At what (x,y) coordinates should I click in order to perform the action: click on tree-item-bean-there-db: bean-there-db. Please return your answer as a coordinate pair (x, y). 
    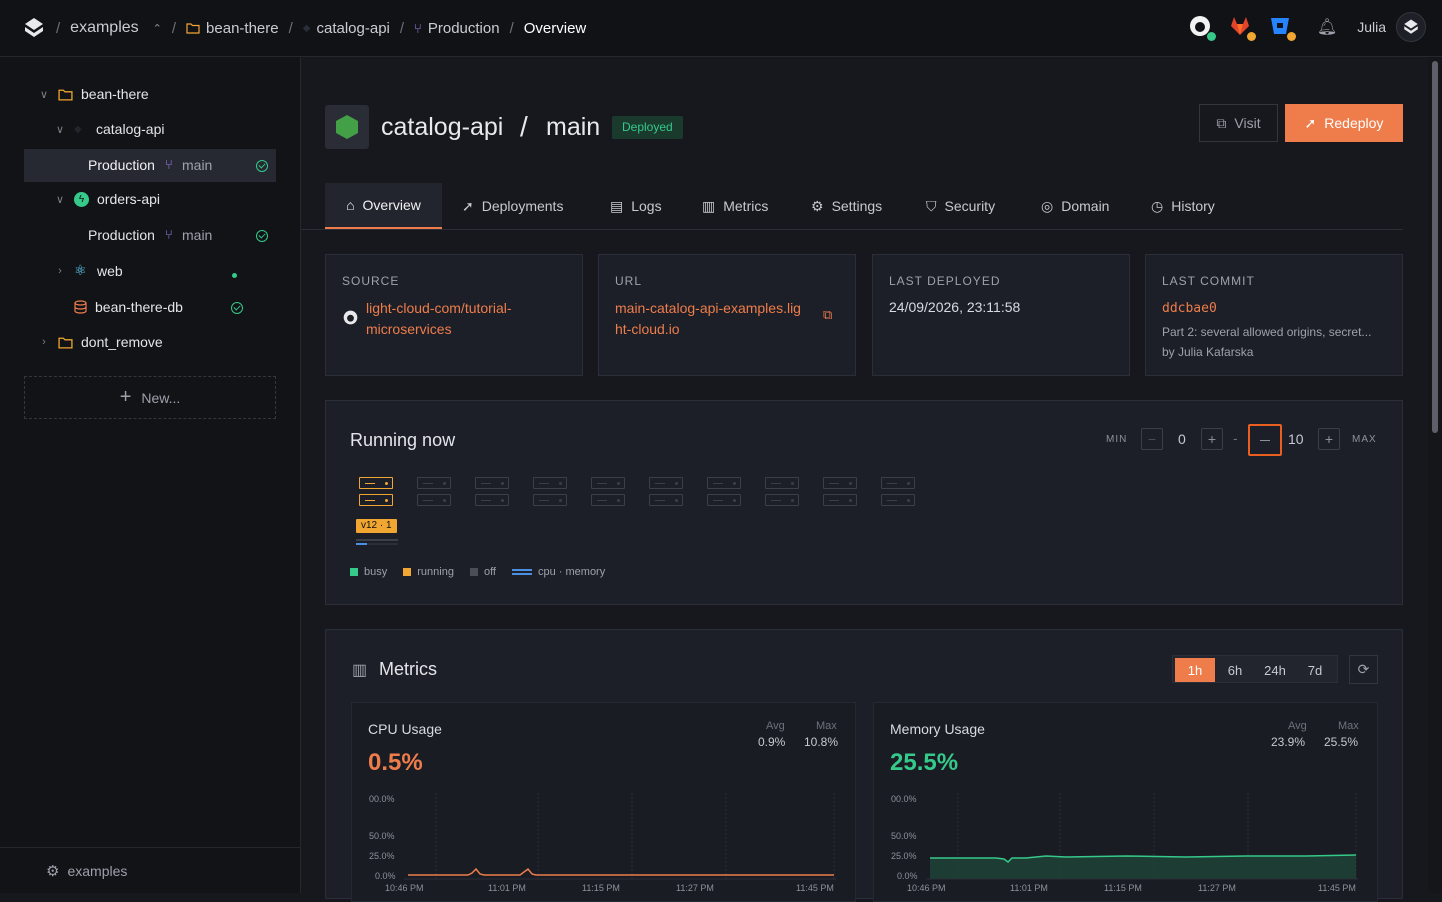
    Looking at the image, I should click on (118, 307).